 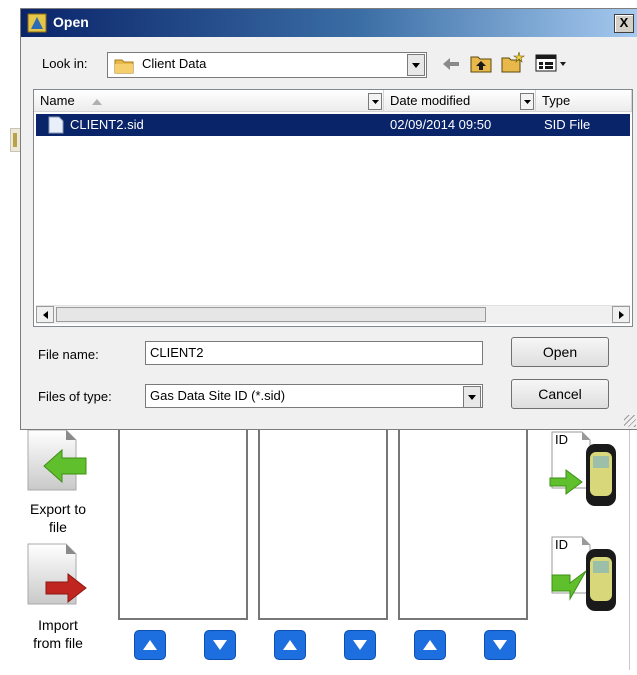 What do you see at coordinates (271, 314) in the screenshot?
I see `scroll-thumb` at bounding box center [271, 314].